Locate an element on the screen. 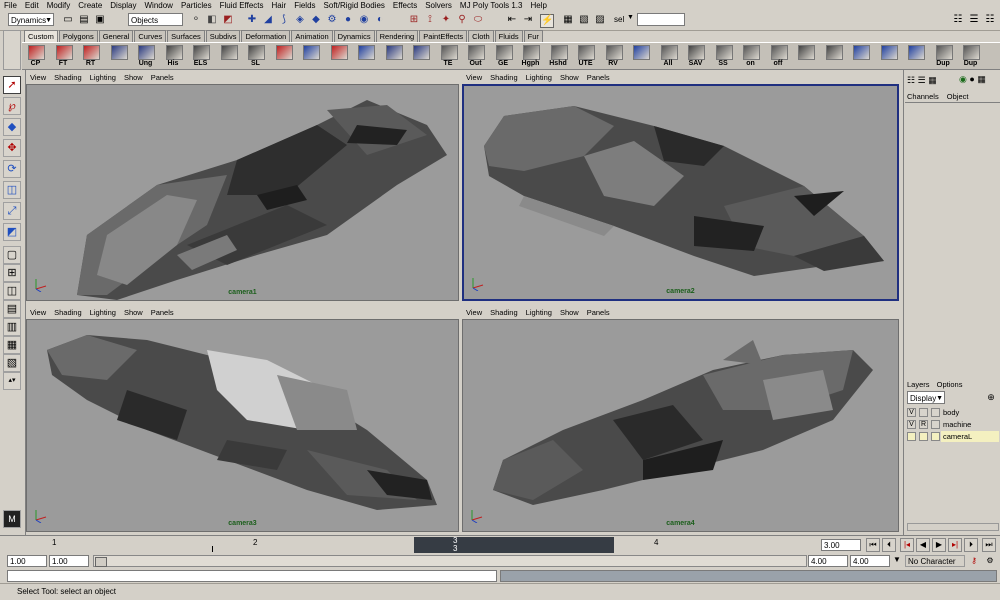 This screenshot has height=600, width=1000. shelf-button: UTE is located at coordinates (585, 56).